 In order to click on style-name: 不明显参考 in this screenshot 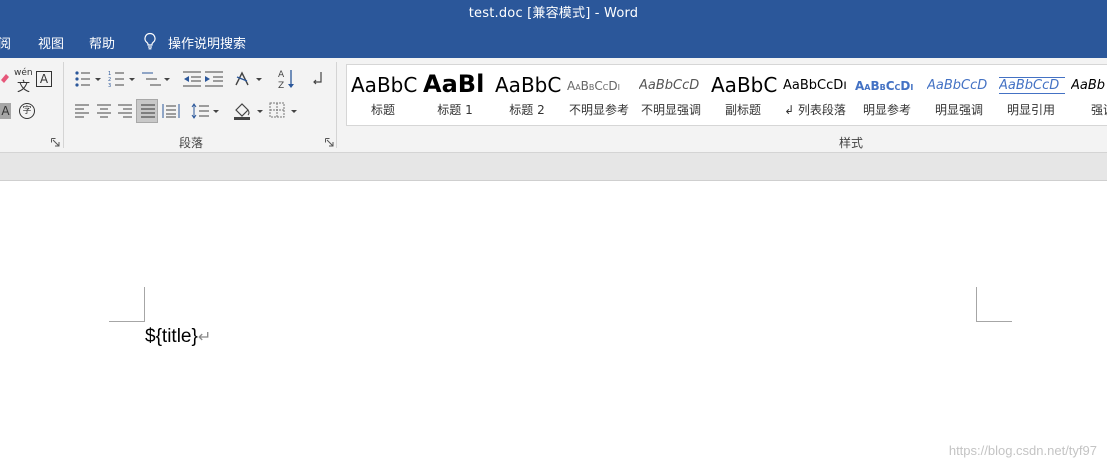, I will do `click(598, 110)`.